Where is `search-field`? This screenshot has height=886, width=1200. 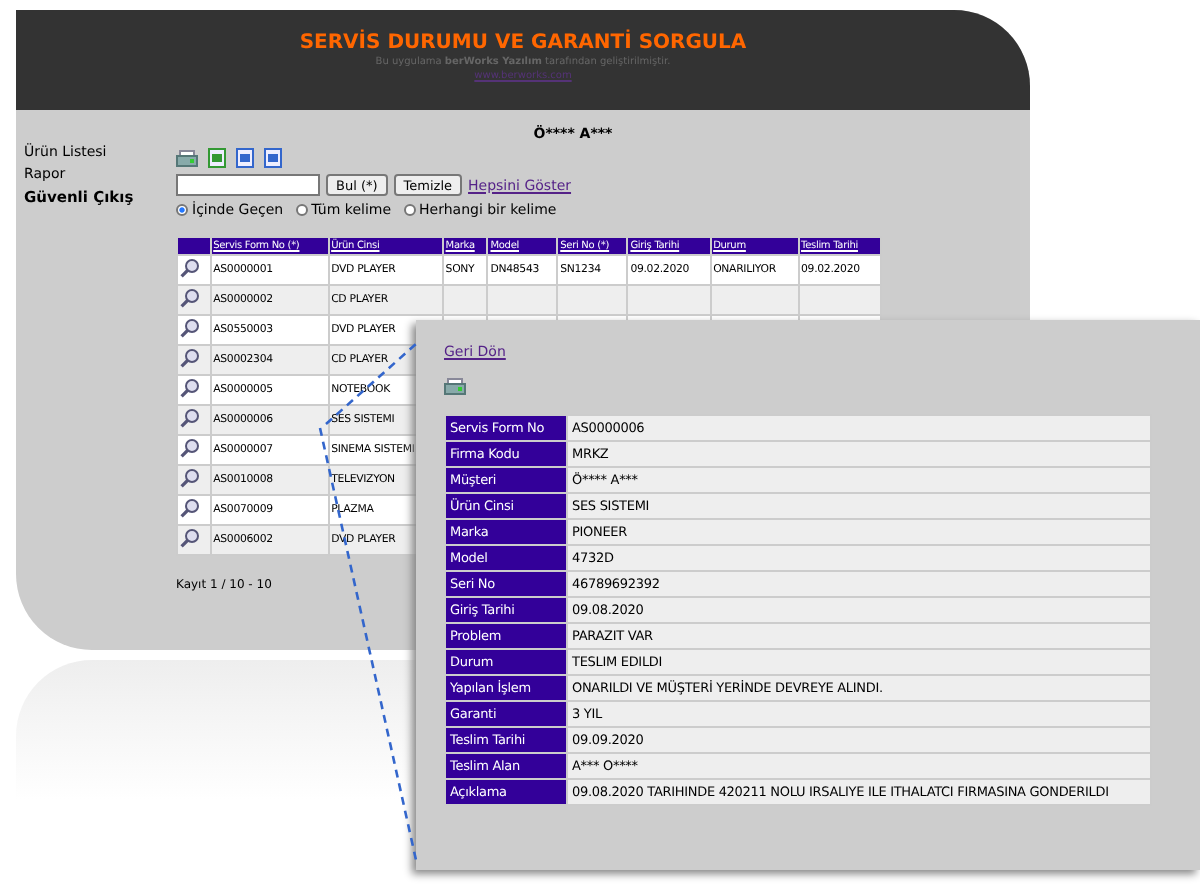
search-field is located at coordinates (248, 185).